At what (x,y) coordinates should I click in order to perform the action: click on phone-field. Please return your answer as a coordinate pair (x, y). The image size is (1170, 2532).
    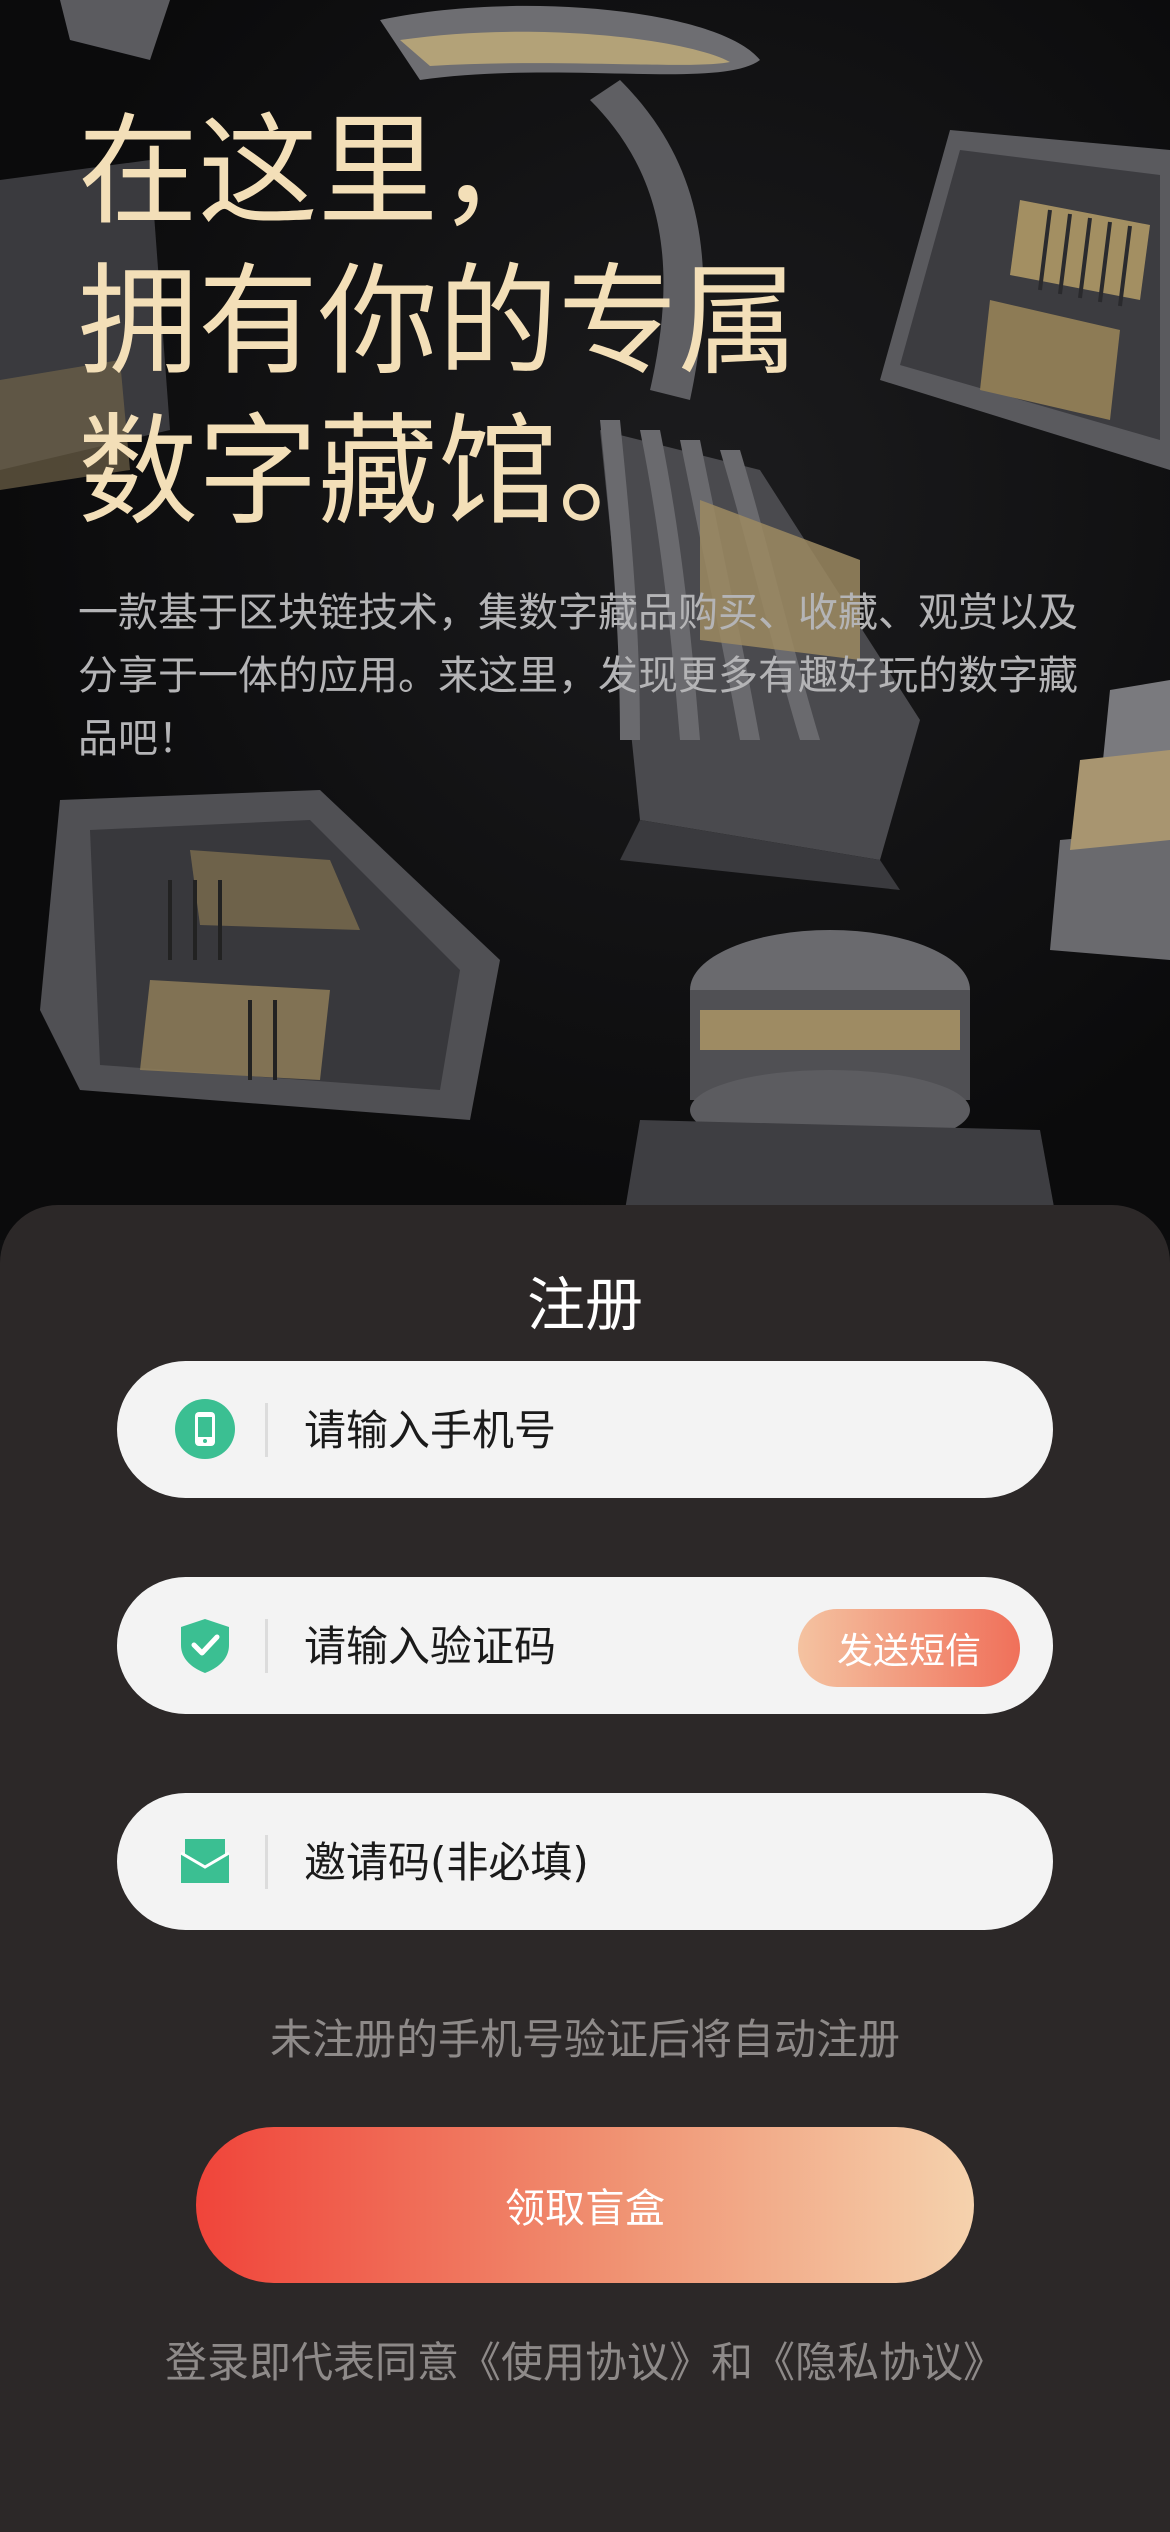
    Looking at the image, I should click on (585, 1429).